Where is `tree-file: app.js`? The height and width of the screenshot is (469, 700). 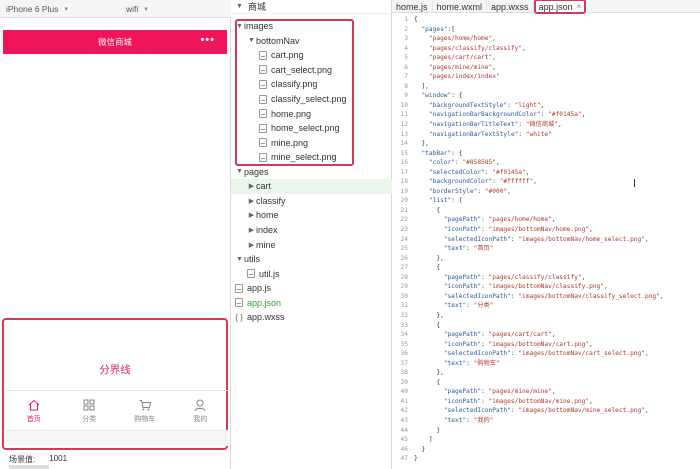 tree-file: app.js is located at coordinates (311, 288).